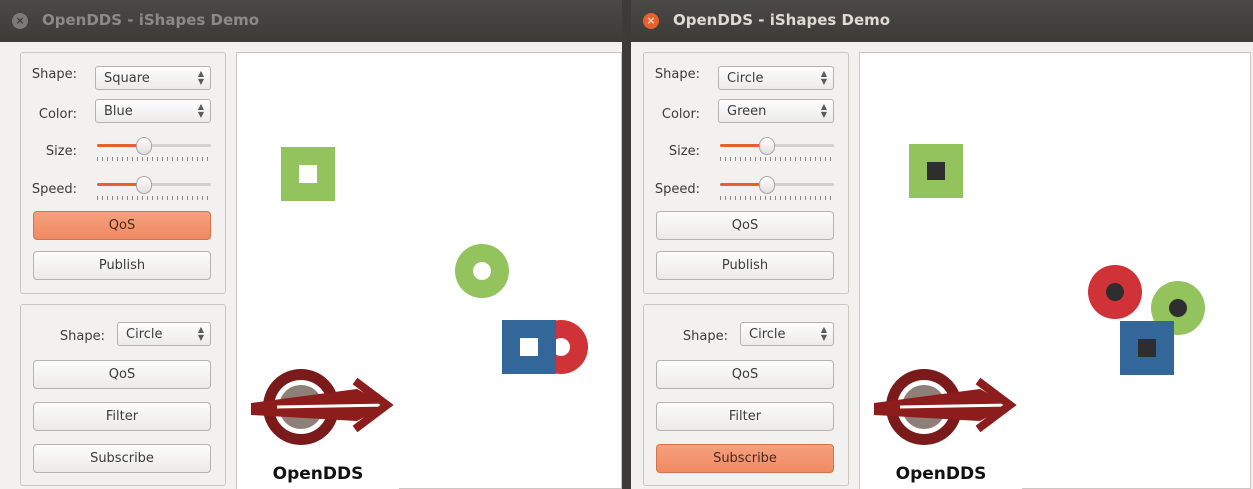 The height and width of the screenshot is (489, 1253). I want to click on color-select-value: Blue, so click(118, 111).